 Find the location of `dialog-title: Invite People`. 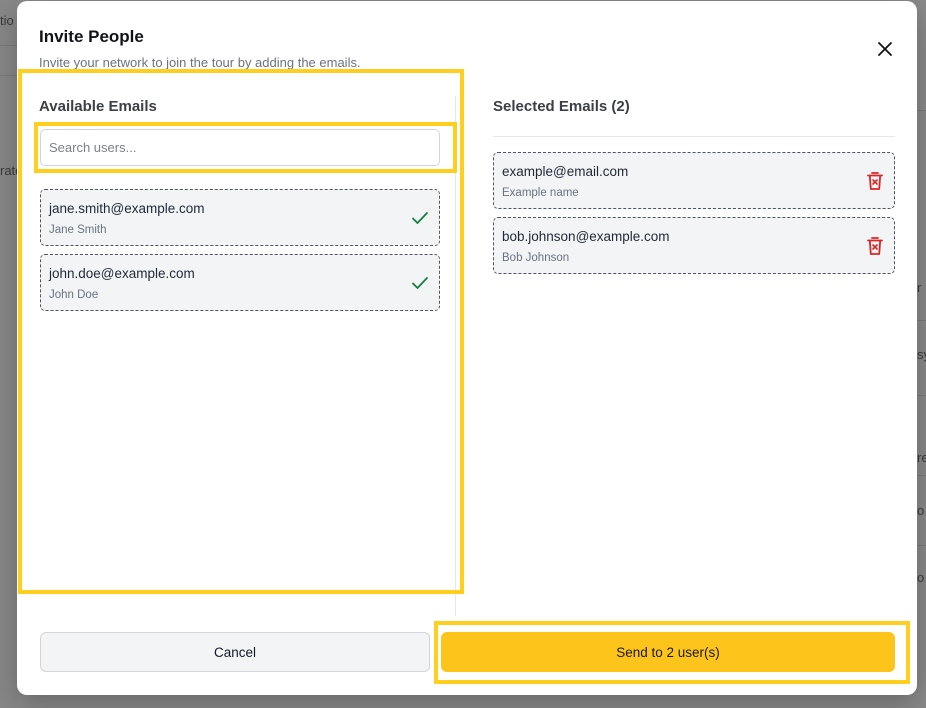

dialog-title: Invite People is located at coordinates (91, 36).